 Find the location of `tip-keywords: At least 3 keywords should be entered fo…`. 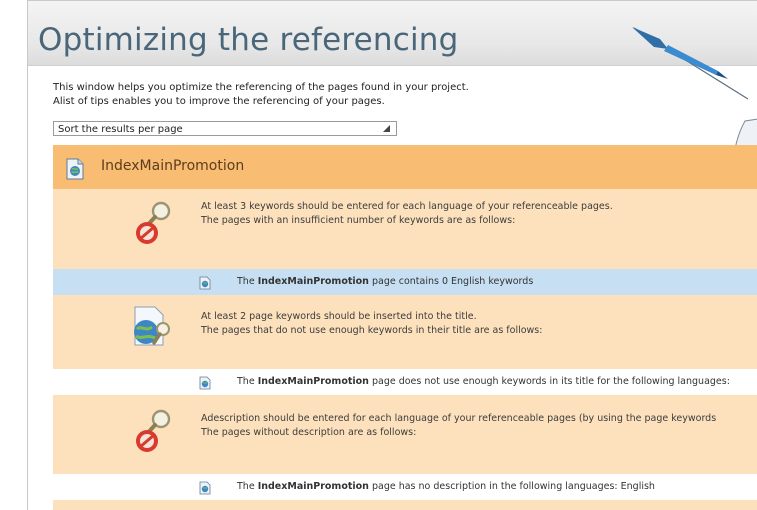

tip-keywords: At least 3 keywords should be entered fo… is located at coordinates (405, 220).